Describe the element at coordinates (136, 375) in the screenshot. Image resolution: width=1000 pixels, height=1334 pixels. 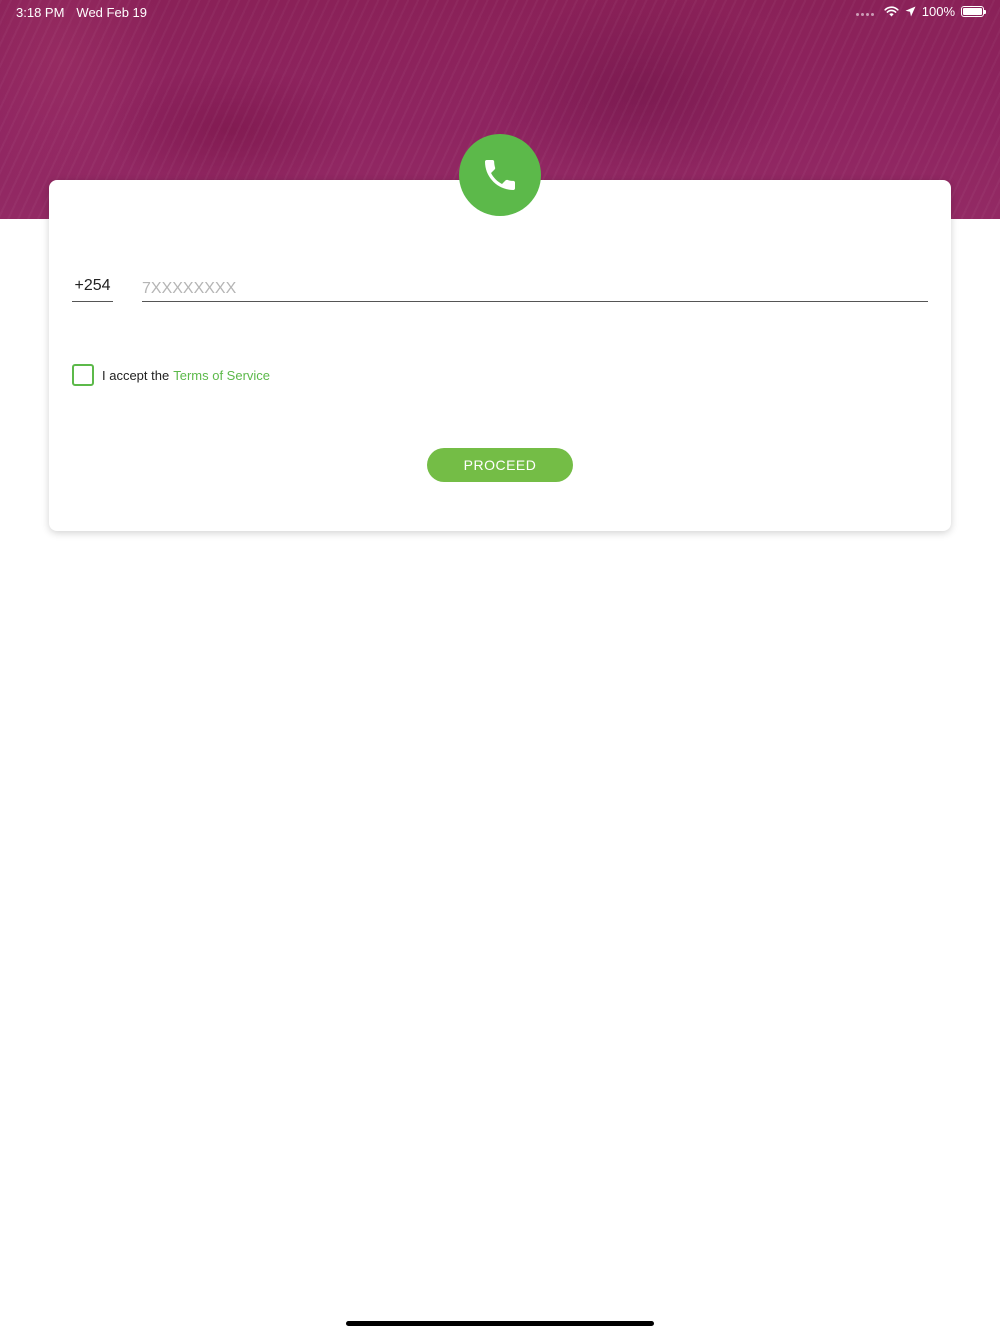
I see `terms-prefix-text: I accept the` at that location.